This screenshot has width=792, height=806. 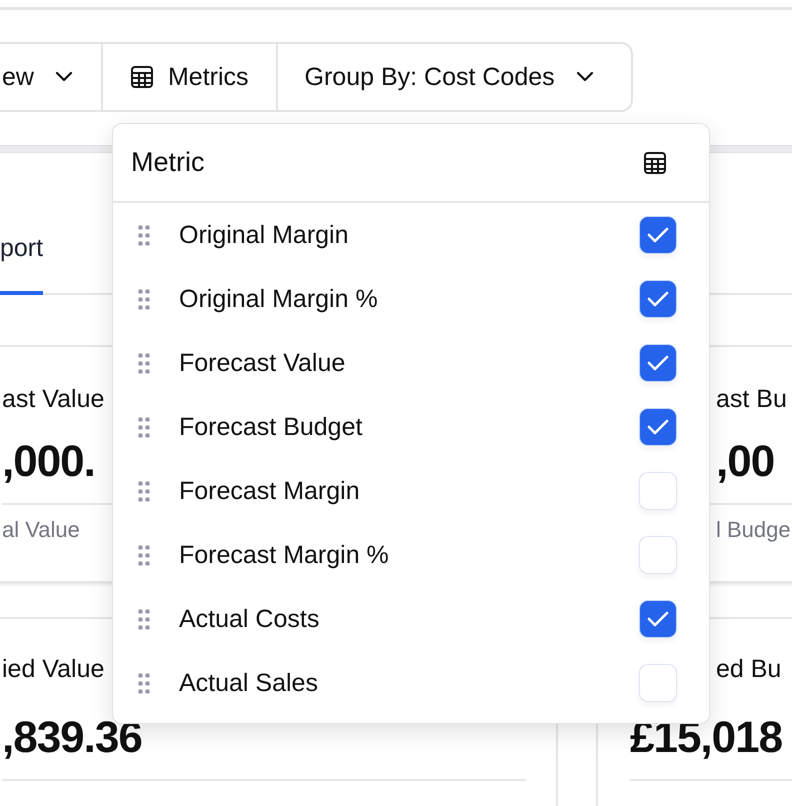 I want to click on metric-label: Forecast Value, so click(x=262, y=363).